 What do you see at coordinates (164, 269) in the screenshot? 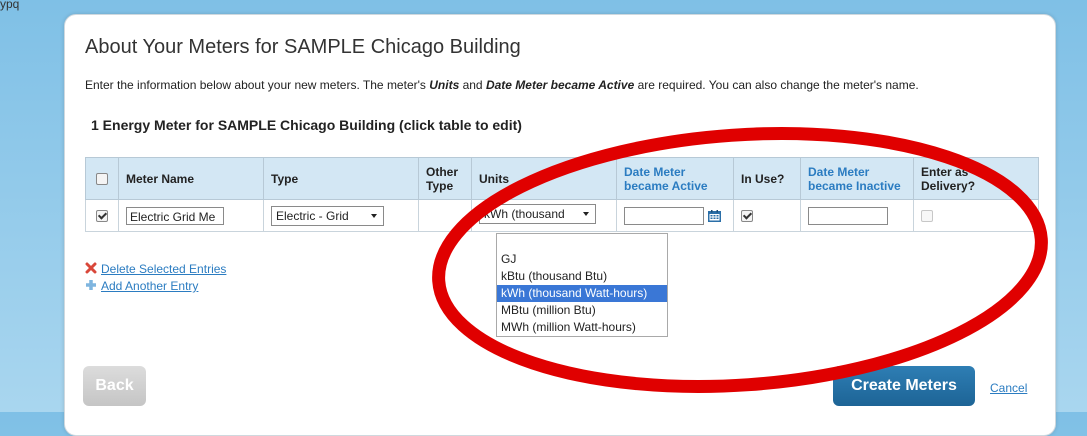
I see `delete-selected-label: Delete Selected Entries` at bounding box center [164, 269].